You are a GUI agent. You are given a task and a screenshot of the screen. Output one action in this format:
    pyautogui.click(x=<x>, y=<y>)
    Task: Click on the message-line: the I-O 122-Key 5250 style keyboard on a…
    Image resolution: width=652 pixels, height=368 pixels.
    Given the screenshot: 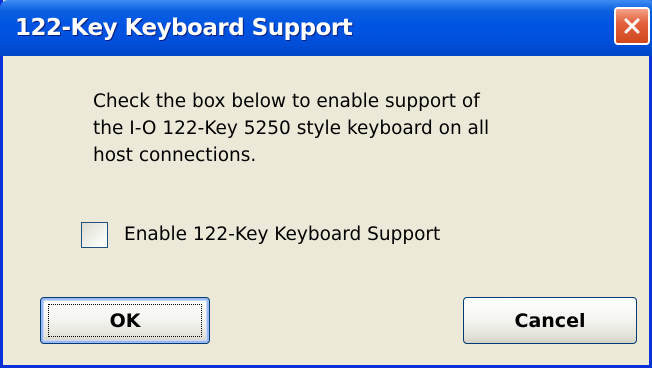 What is the action you would take?
    pyautogui.click(x=291, y=128)
    